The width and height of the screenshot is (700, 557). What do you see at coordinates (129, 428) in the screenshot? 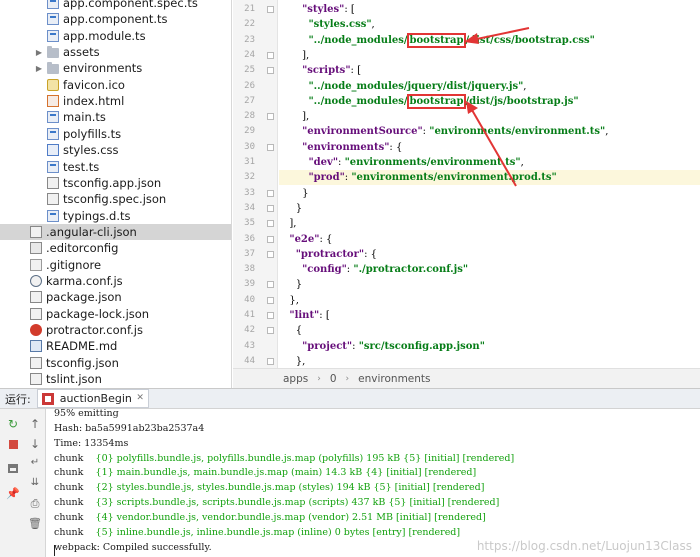
I see `console-line: Hash: ba5a5991ab23ba2537a4` at bounding box center [129, 428].